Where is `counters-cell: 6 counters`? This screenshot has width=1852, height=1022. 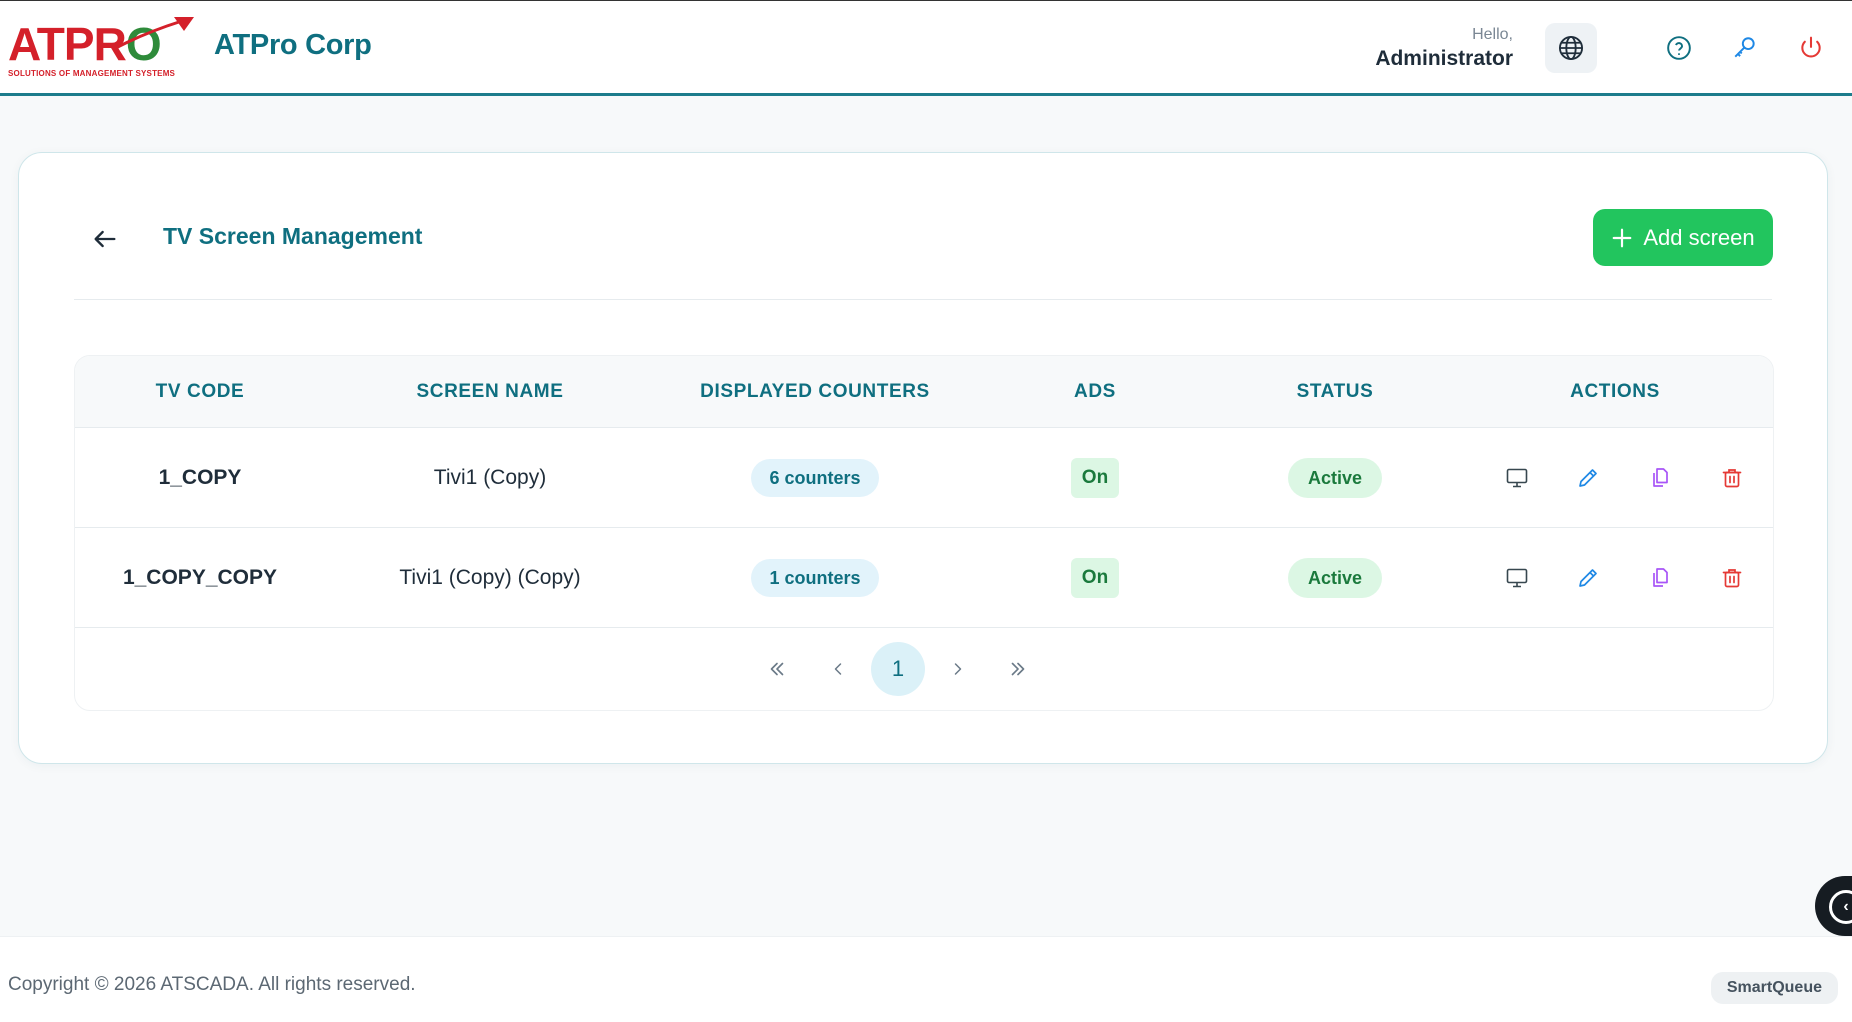 counters-cell: 6 counters is located at coordinates (815, 478).